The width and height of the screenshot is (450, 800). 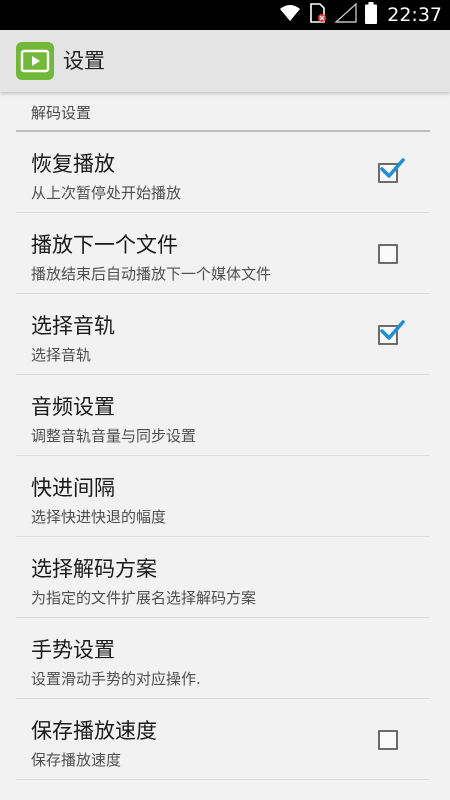 I want to click on battery-icon, so click(x=371, y=15).